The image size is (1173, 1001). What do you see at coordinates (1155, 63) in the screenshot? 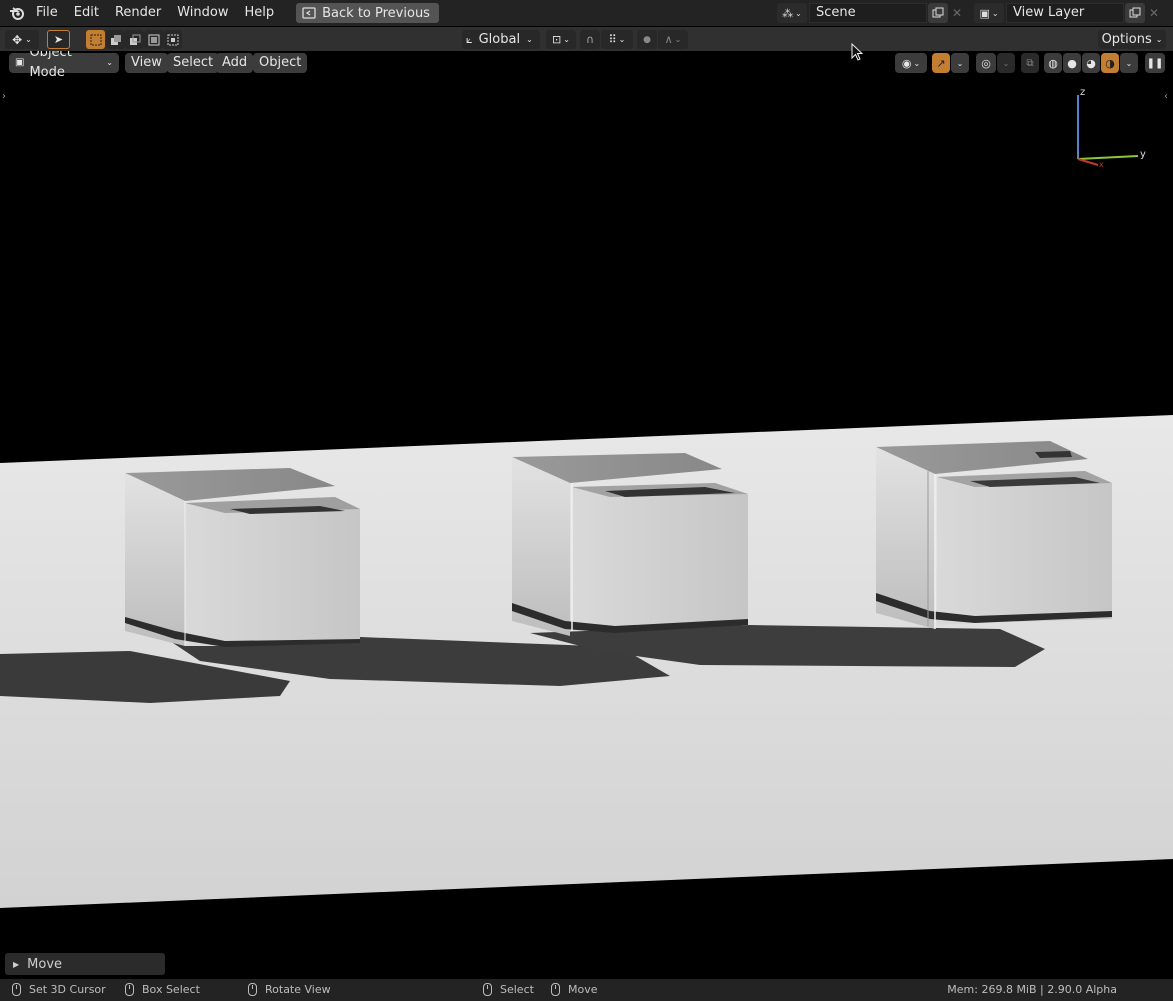
I see `pause-render-button: ❚❚` at bounding box center [1155, 63].